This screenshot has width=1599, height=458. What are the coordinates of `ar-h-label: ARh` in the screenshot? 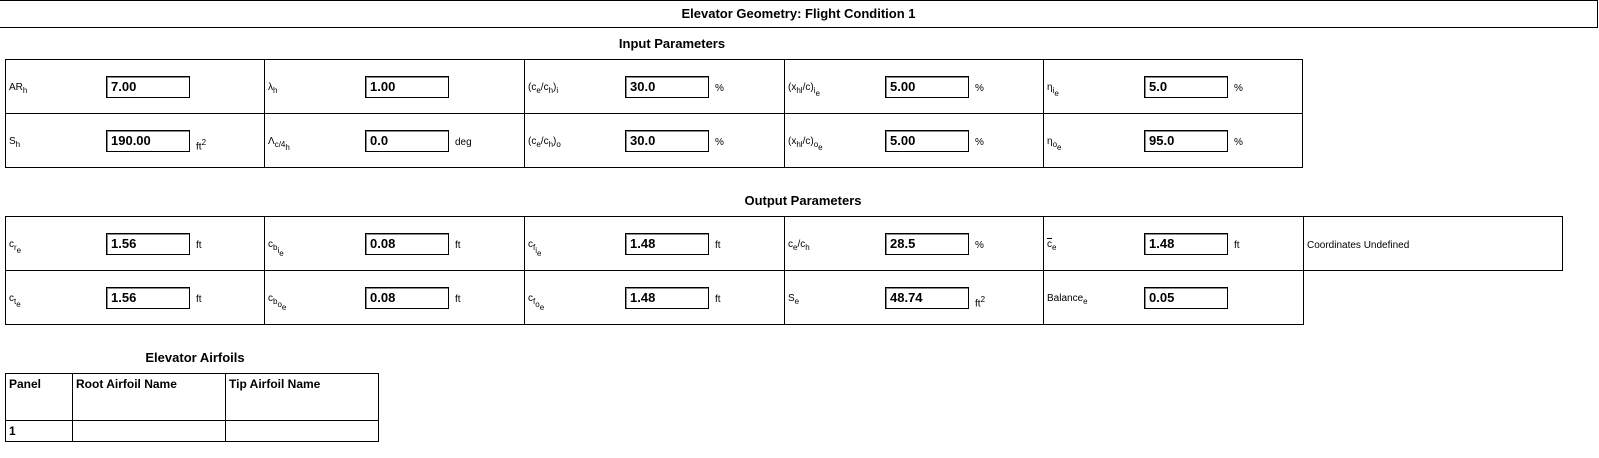 It's located at (18, 89).